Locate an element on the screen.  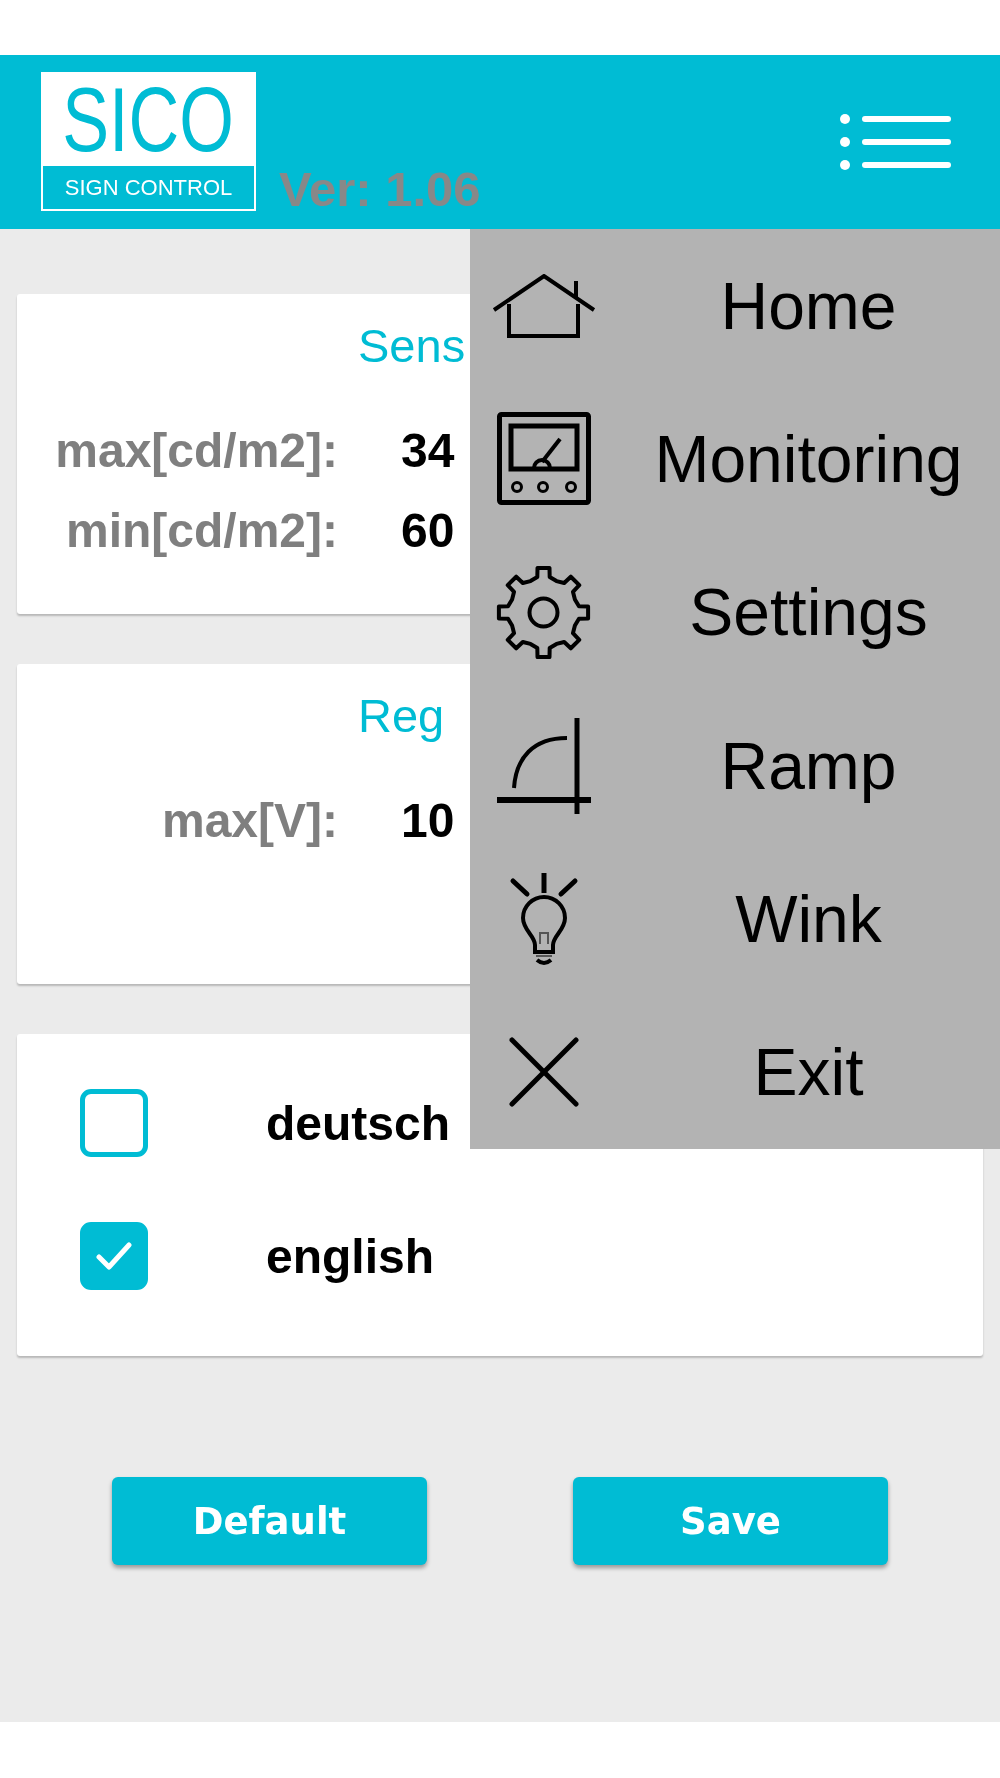
menu-item: Home is located at coordinates (735, 306).